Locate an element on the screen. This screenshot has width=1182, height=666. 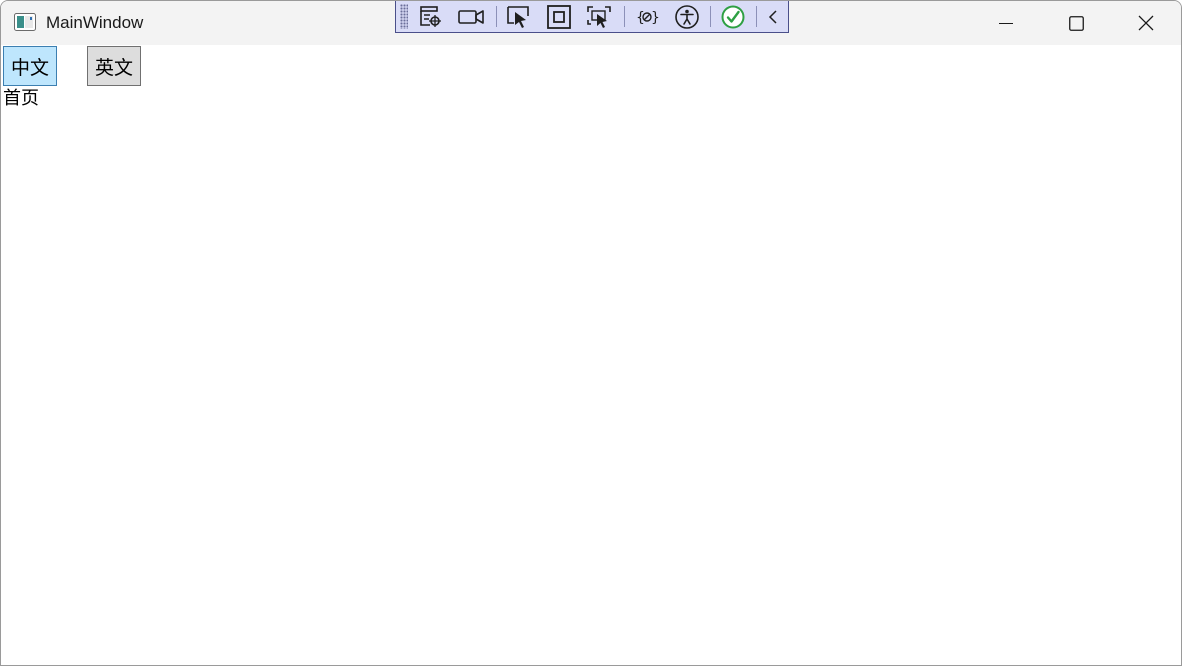
hot-reload-status-icon is located at coordinates (733, 16).